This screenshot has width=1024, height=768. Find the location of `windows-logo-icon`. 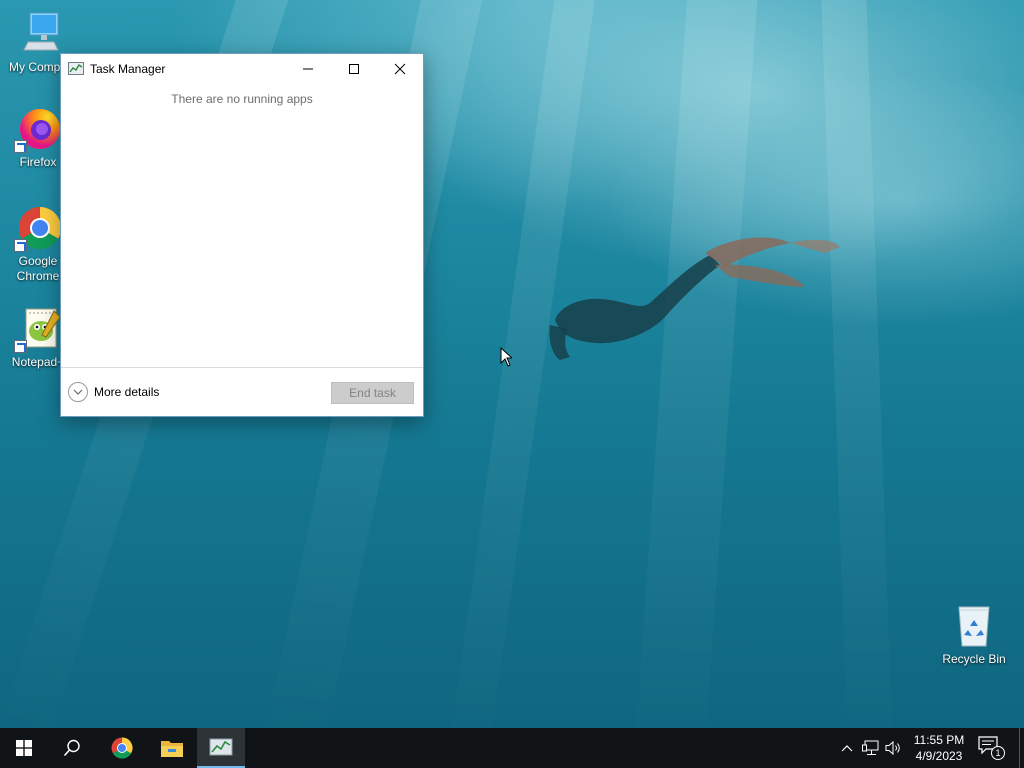

windows-logo-icon is located at coordinates (24, 748).